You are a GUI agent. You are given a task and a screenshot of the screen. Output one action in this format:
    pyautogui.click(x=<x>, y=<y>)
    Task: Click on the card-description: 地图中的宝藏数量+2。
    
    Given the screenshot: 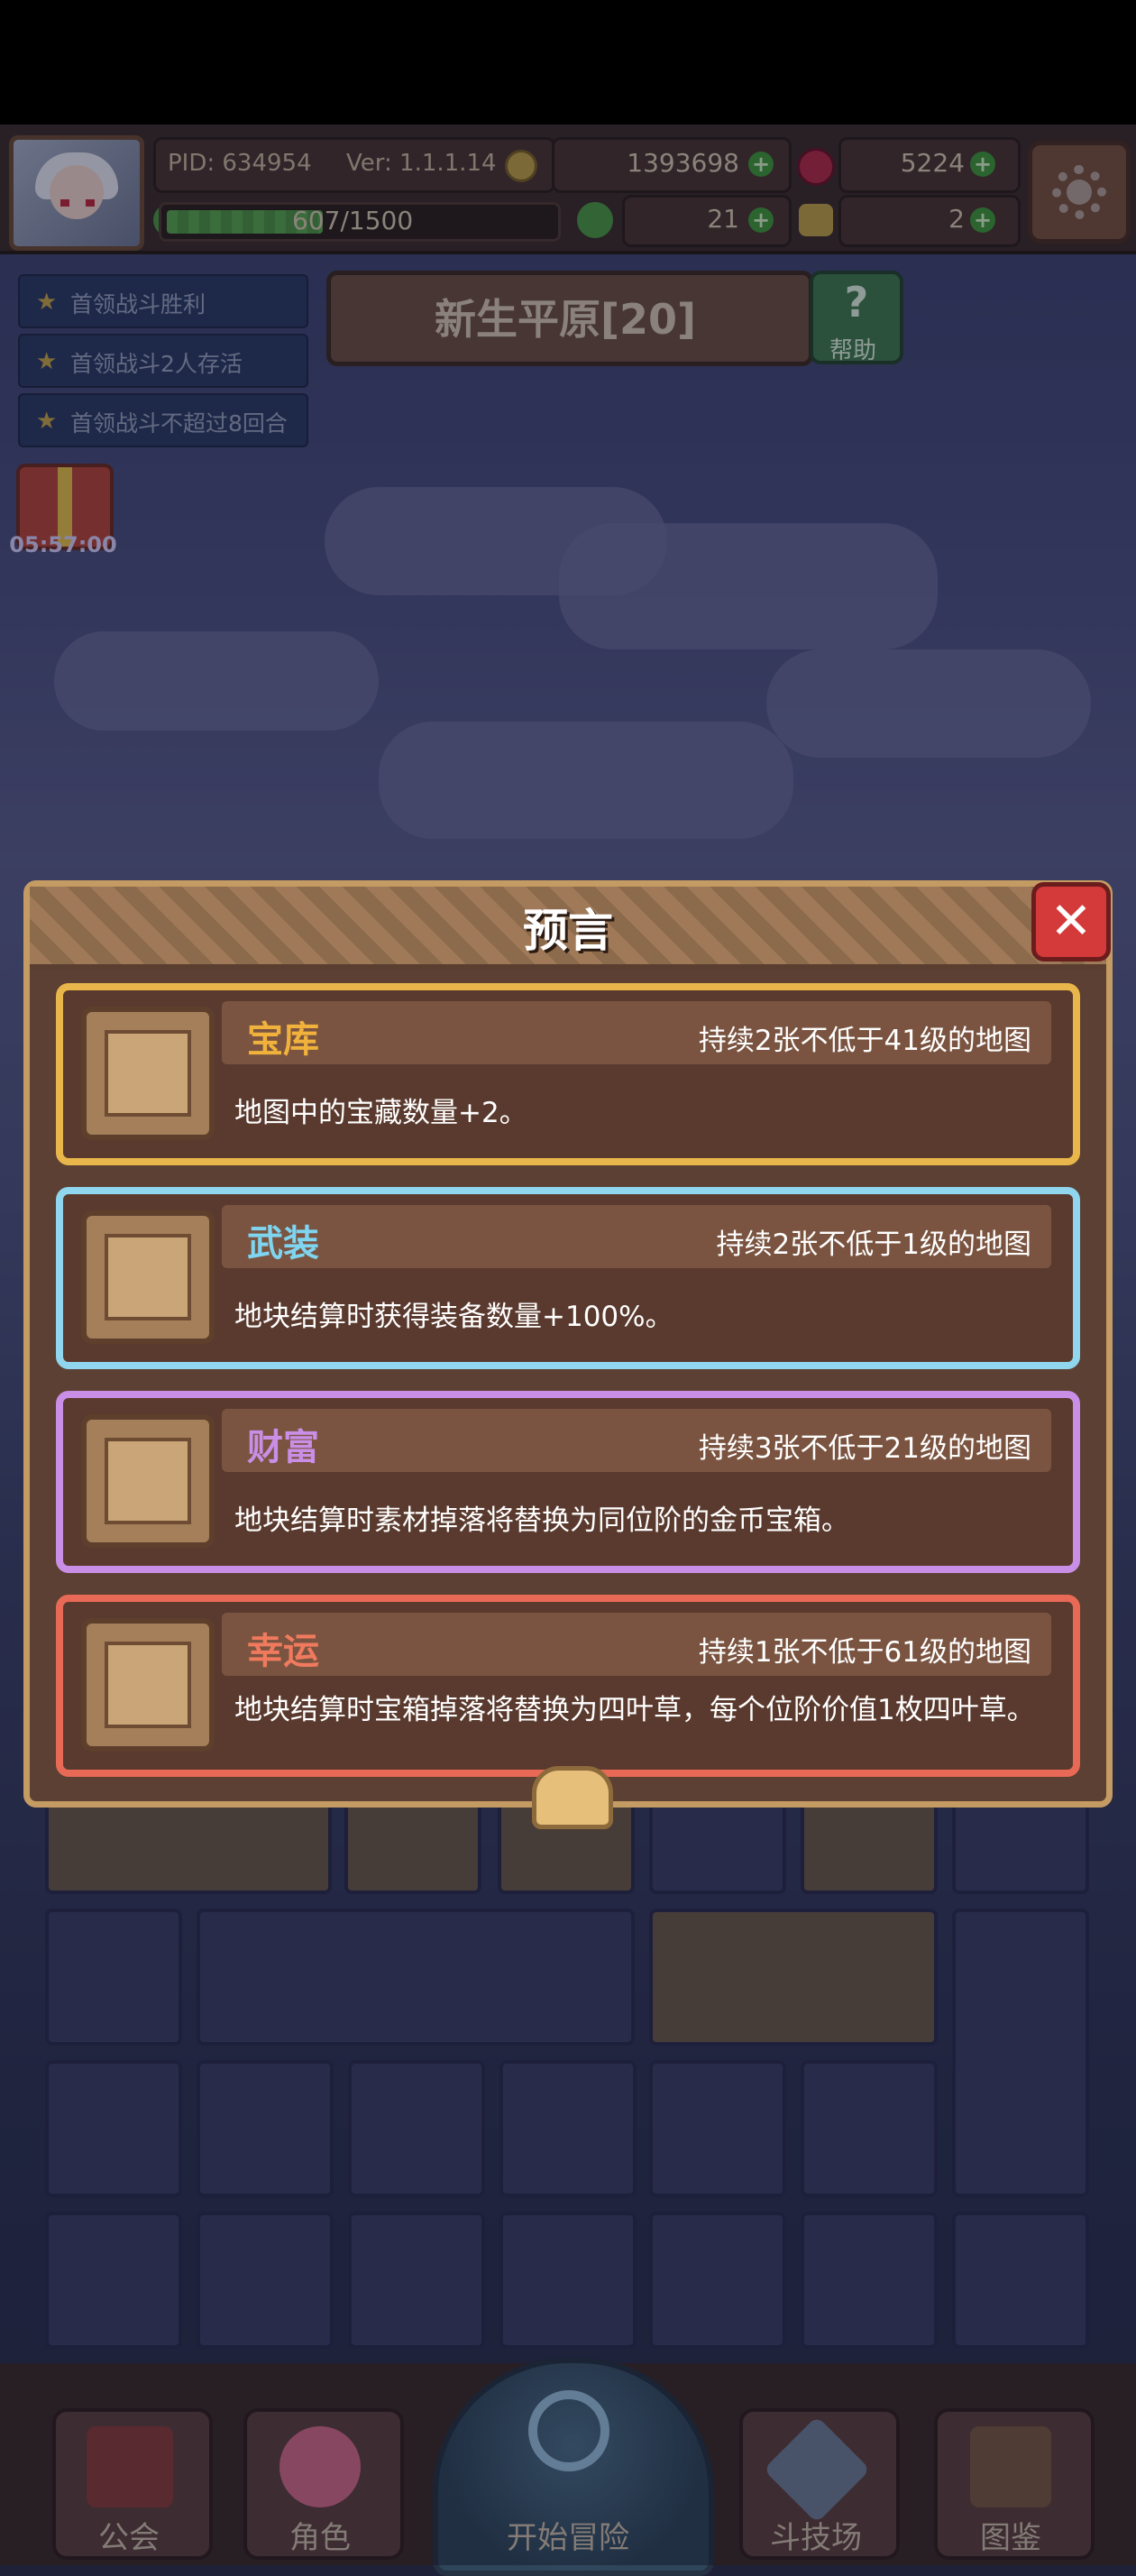 What is the action you would take?
    pyautogui.click(x=380, y=1113)
    